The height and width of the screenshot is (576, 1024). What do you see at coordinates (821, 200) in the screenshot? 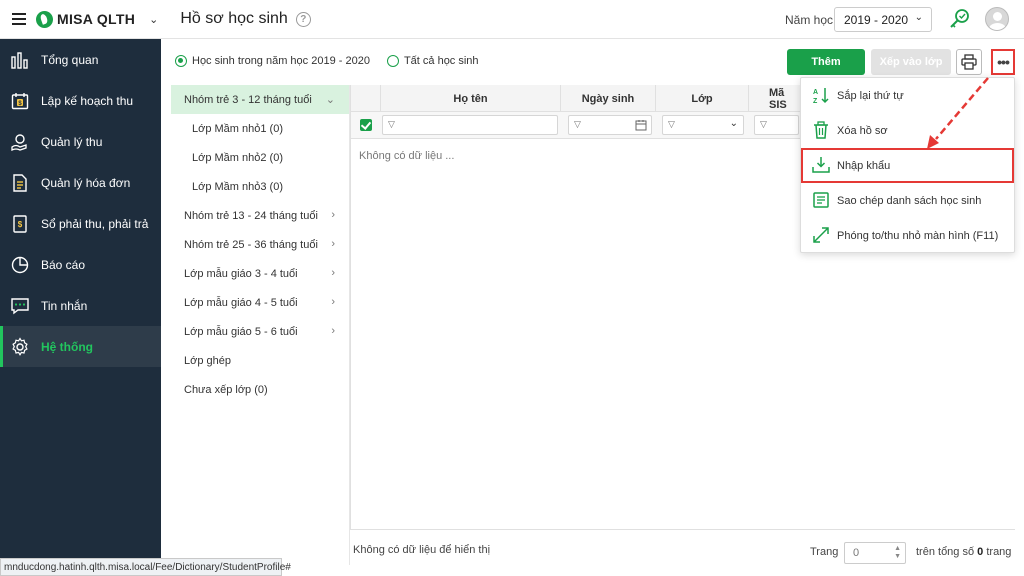
I see `copy-list-icon` at bounding box center [821, 200].